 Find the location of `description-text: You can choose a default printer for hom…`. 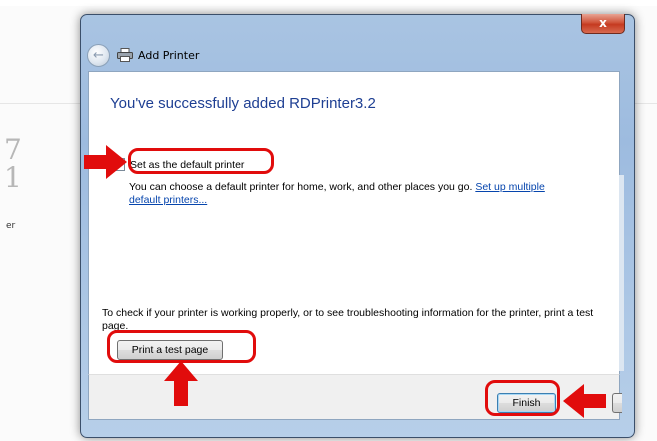

description-text: You can choose a default printer for hom… is located at coordinates (301, 187).